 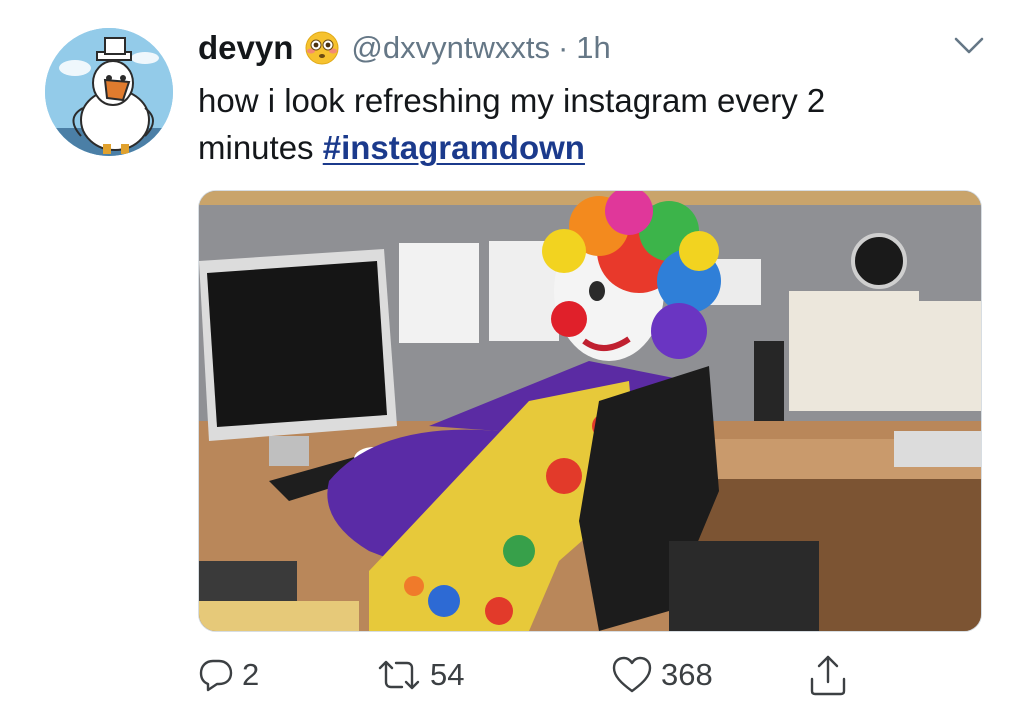 I want to click on tweet-text-line-2: minutes #instagramdown, so click(x=588, y=147).